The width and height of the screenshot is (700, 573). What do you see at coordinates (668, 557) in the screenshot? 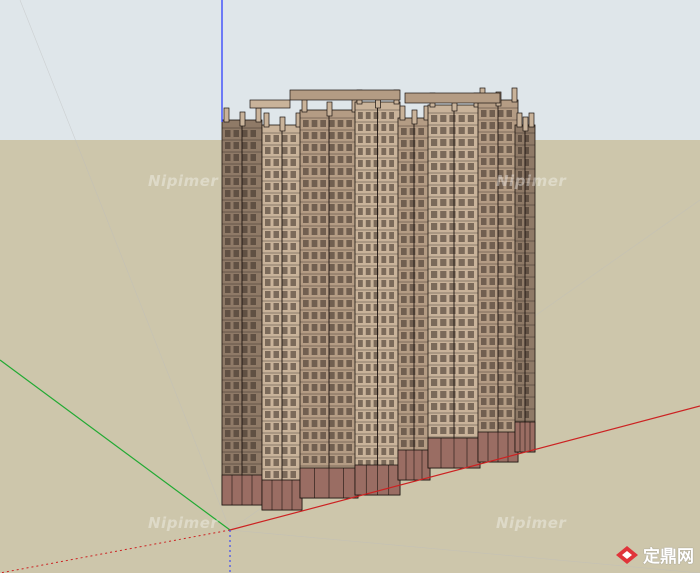
I see `logo-text: 定鼎网` at bounding box center [668, 557].